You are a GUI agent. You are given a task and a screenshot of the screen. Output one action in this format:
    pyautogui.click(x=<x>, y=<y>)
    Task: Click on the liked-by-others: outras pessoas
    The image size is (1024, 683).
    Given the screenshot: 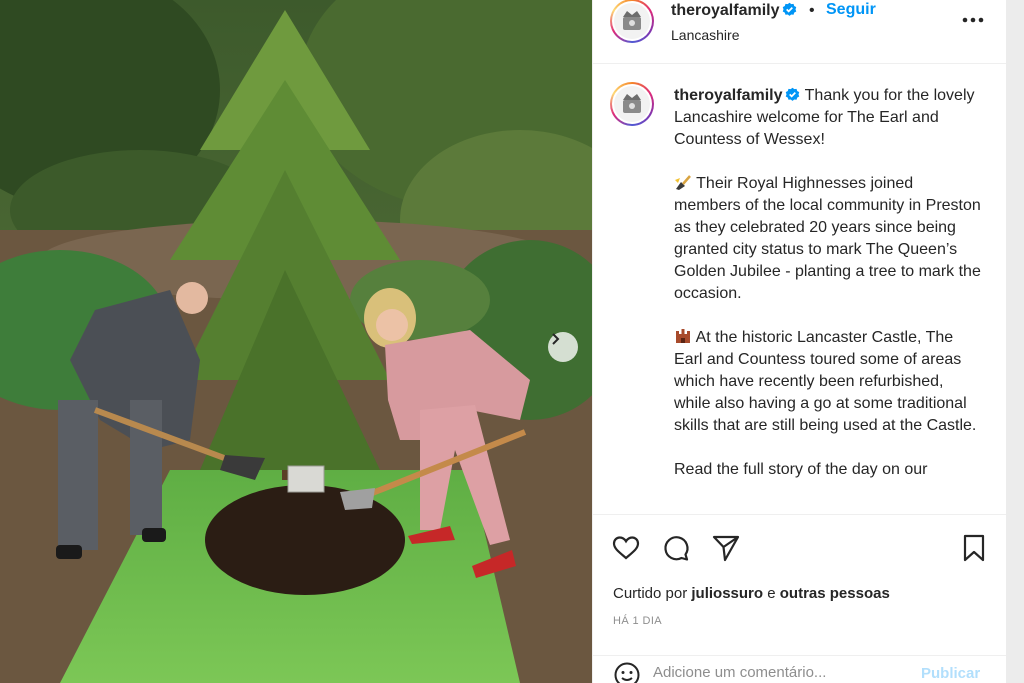 What is the action you would take?
    pyautogui.click(x=835, y=593)
    